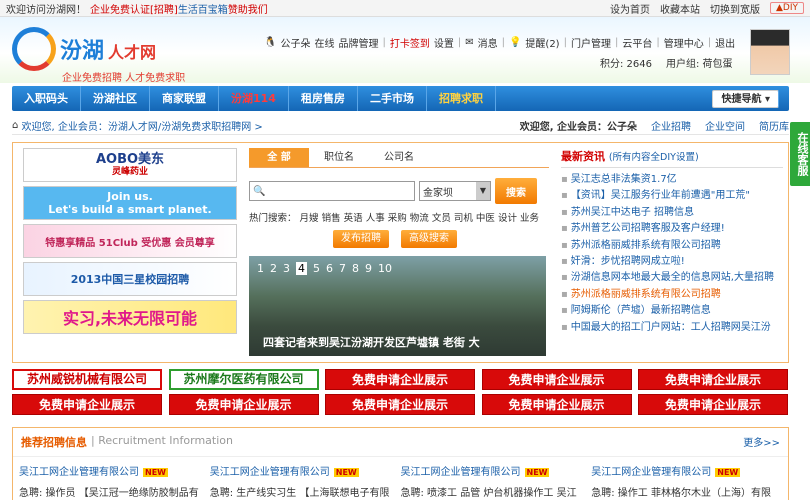 The width and height of the screenshot is (810, 500). What do you see at coordinates (441, 218) in the screenshot?
I see `hot-keyword: 文员` at bounding box center [441, 218].